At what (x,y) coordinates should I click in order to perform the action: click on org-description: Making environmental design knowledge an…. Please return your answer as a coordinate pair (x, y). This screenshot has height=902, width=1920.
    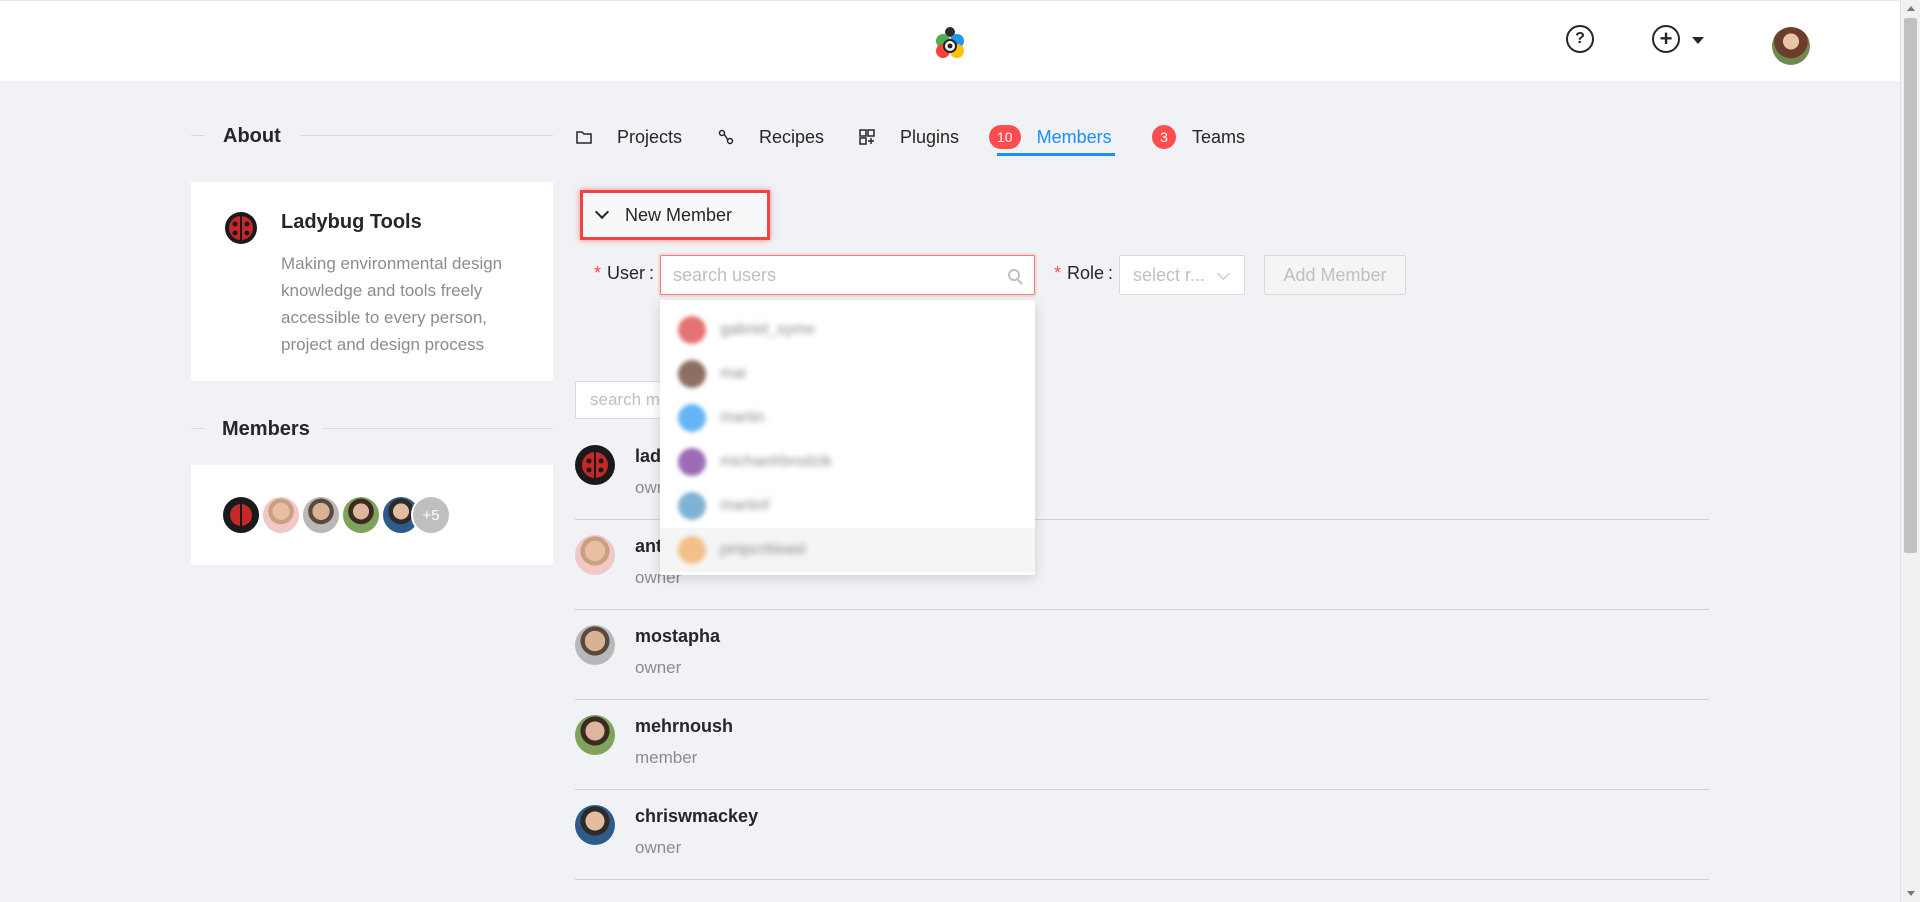
    Looking at the image, I should click on (392, 304).